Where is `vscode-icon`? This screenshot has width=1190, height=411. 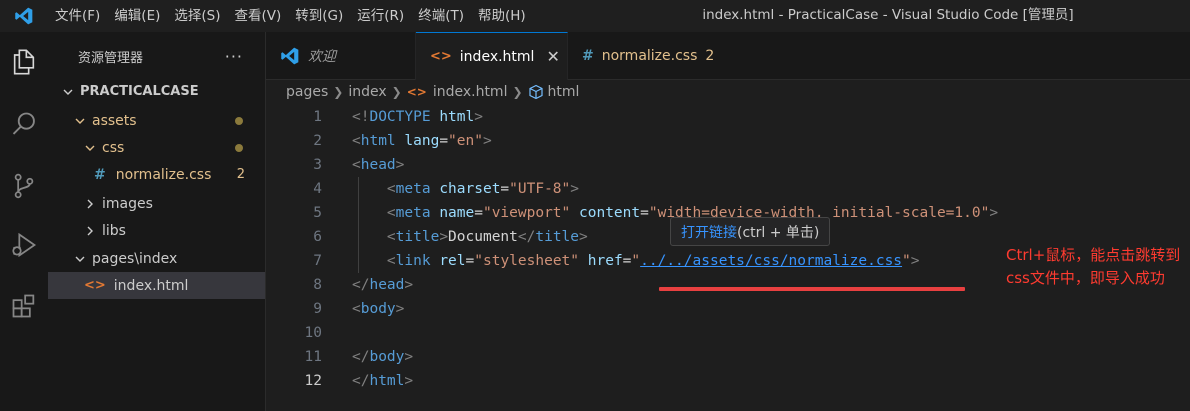
vscode-icon is located at coordinates (290, 56).